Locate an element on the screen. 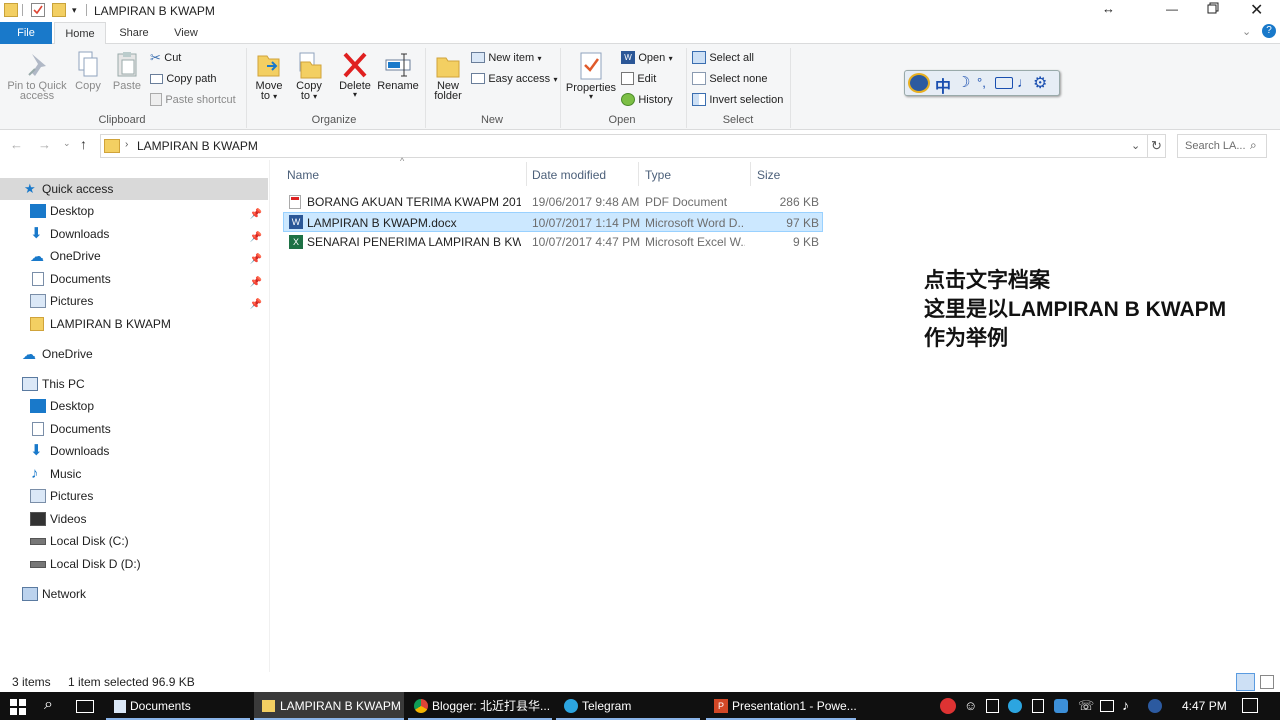 The image size is (1280, 720). nav-qa-documents: Documents 📌 is located at coordinates (134, 279).